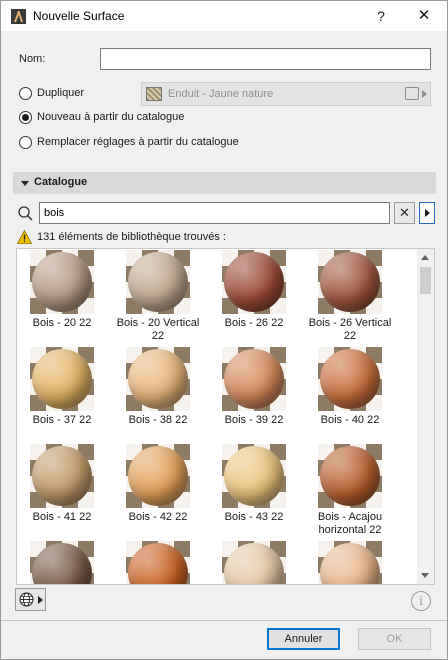 The height and width of the screenshot is (660, 448). I want to click on catalogue-item: Bois - 43 22, so click(254, 491).